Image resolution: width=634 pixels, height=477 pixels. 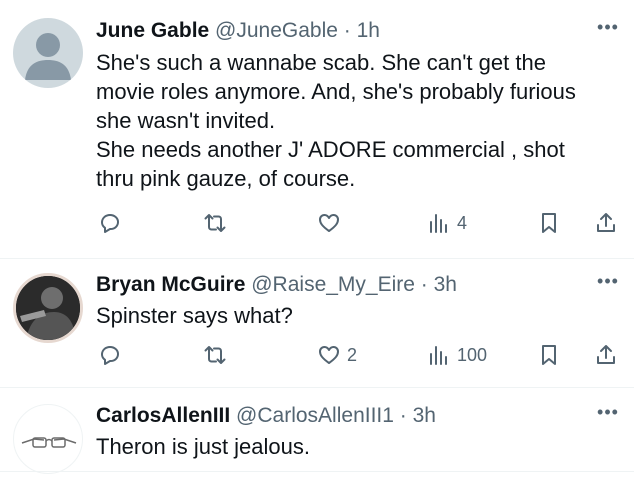 What do you see at coordinates (276, 30) in the screenshot?
I see `user-handle: @JuneGable` at bounding box center [276, 30].